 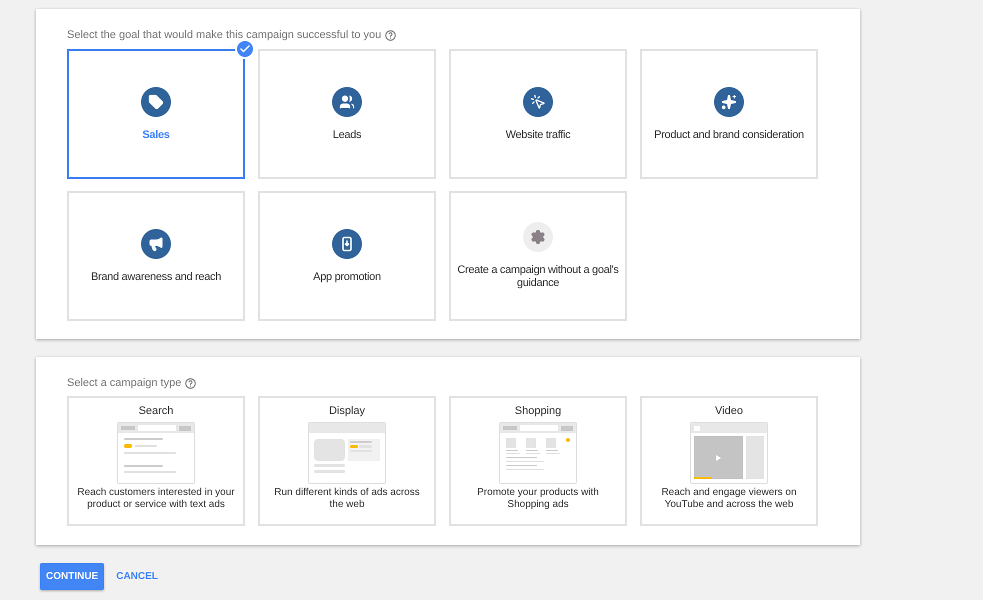 I want to click on goal-tile: Create a campaign without a goal's guidance, so click(x=538, y=256).